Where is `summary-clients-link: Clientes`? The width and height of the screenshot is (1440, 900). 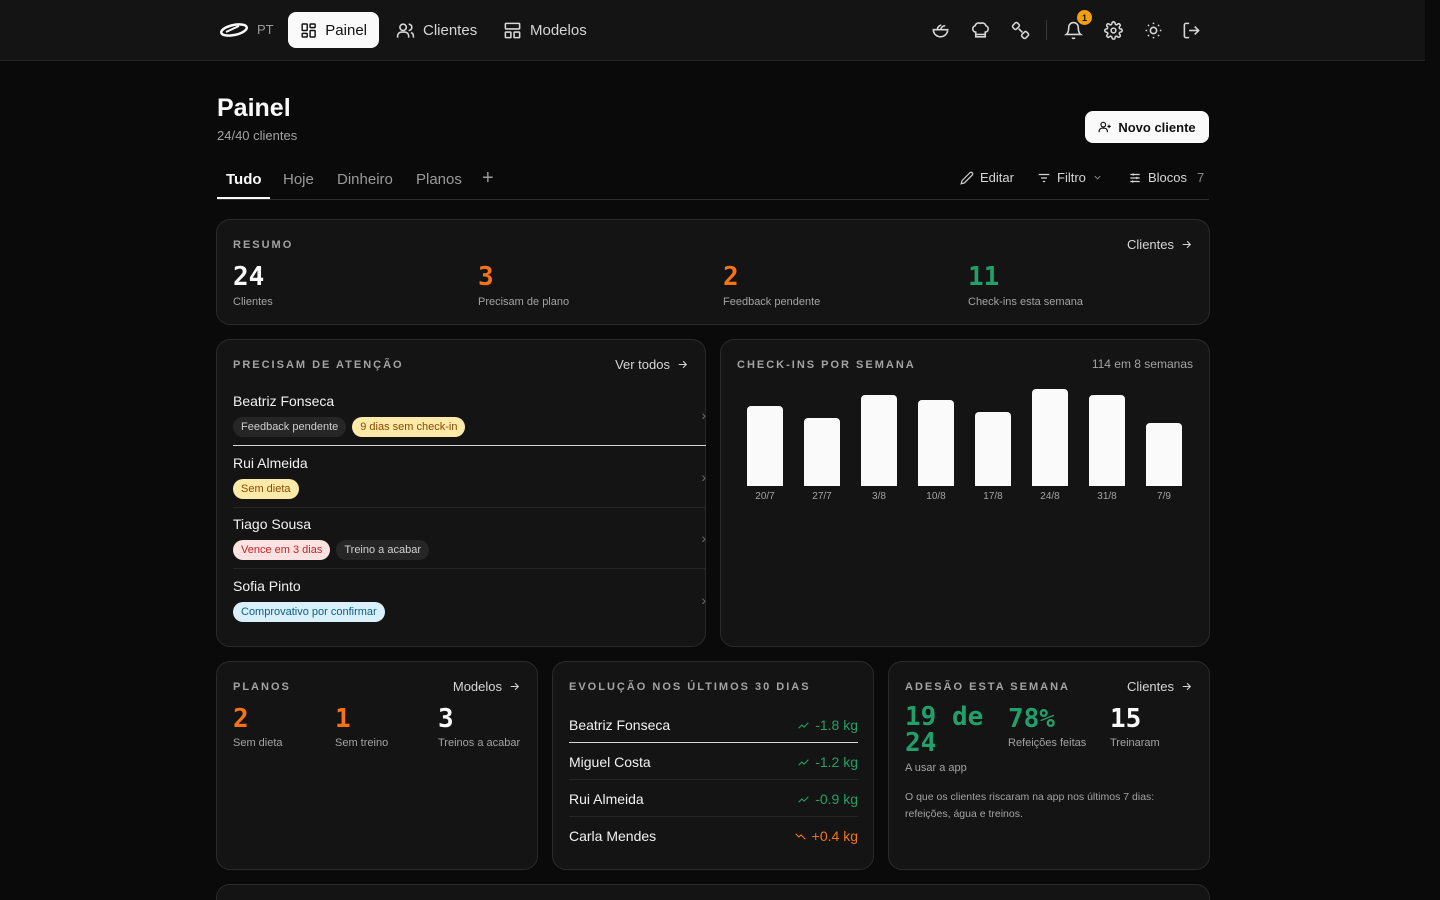
summary-clients-link: Clientes is located at coordinates (1160, 244).